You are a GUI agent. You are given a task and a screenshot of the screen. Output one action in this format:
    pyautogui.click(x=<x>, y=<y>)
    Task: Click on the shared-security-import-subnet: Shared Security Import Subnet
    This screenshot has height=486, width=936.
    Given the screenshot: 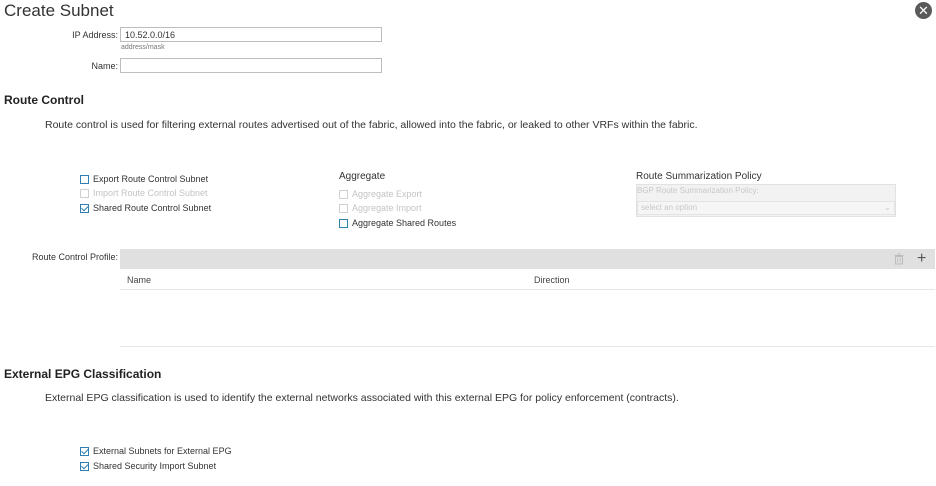 What is the action you would take?
    pyautogui.click(x=148, y=466)
    